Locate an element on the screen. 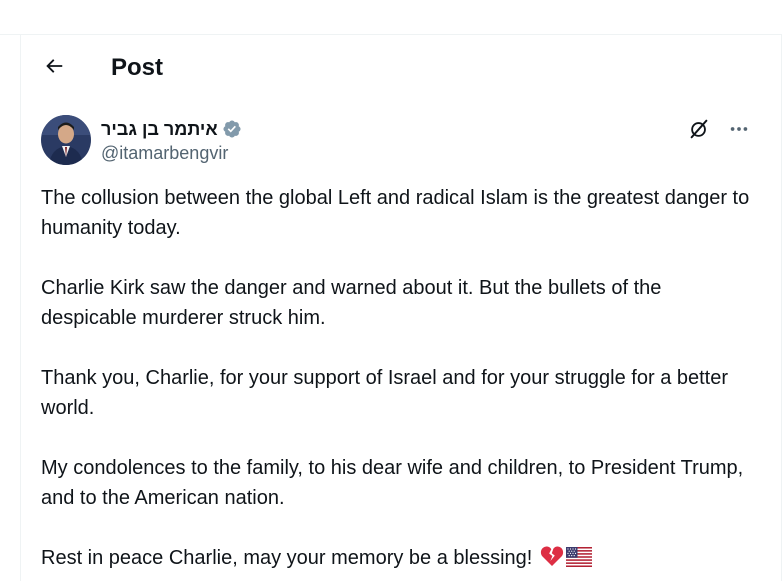 This screenshot has width=782, height=581. back-button is located at coordinates (54, 68).